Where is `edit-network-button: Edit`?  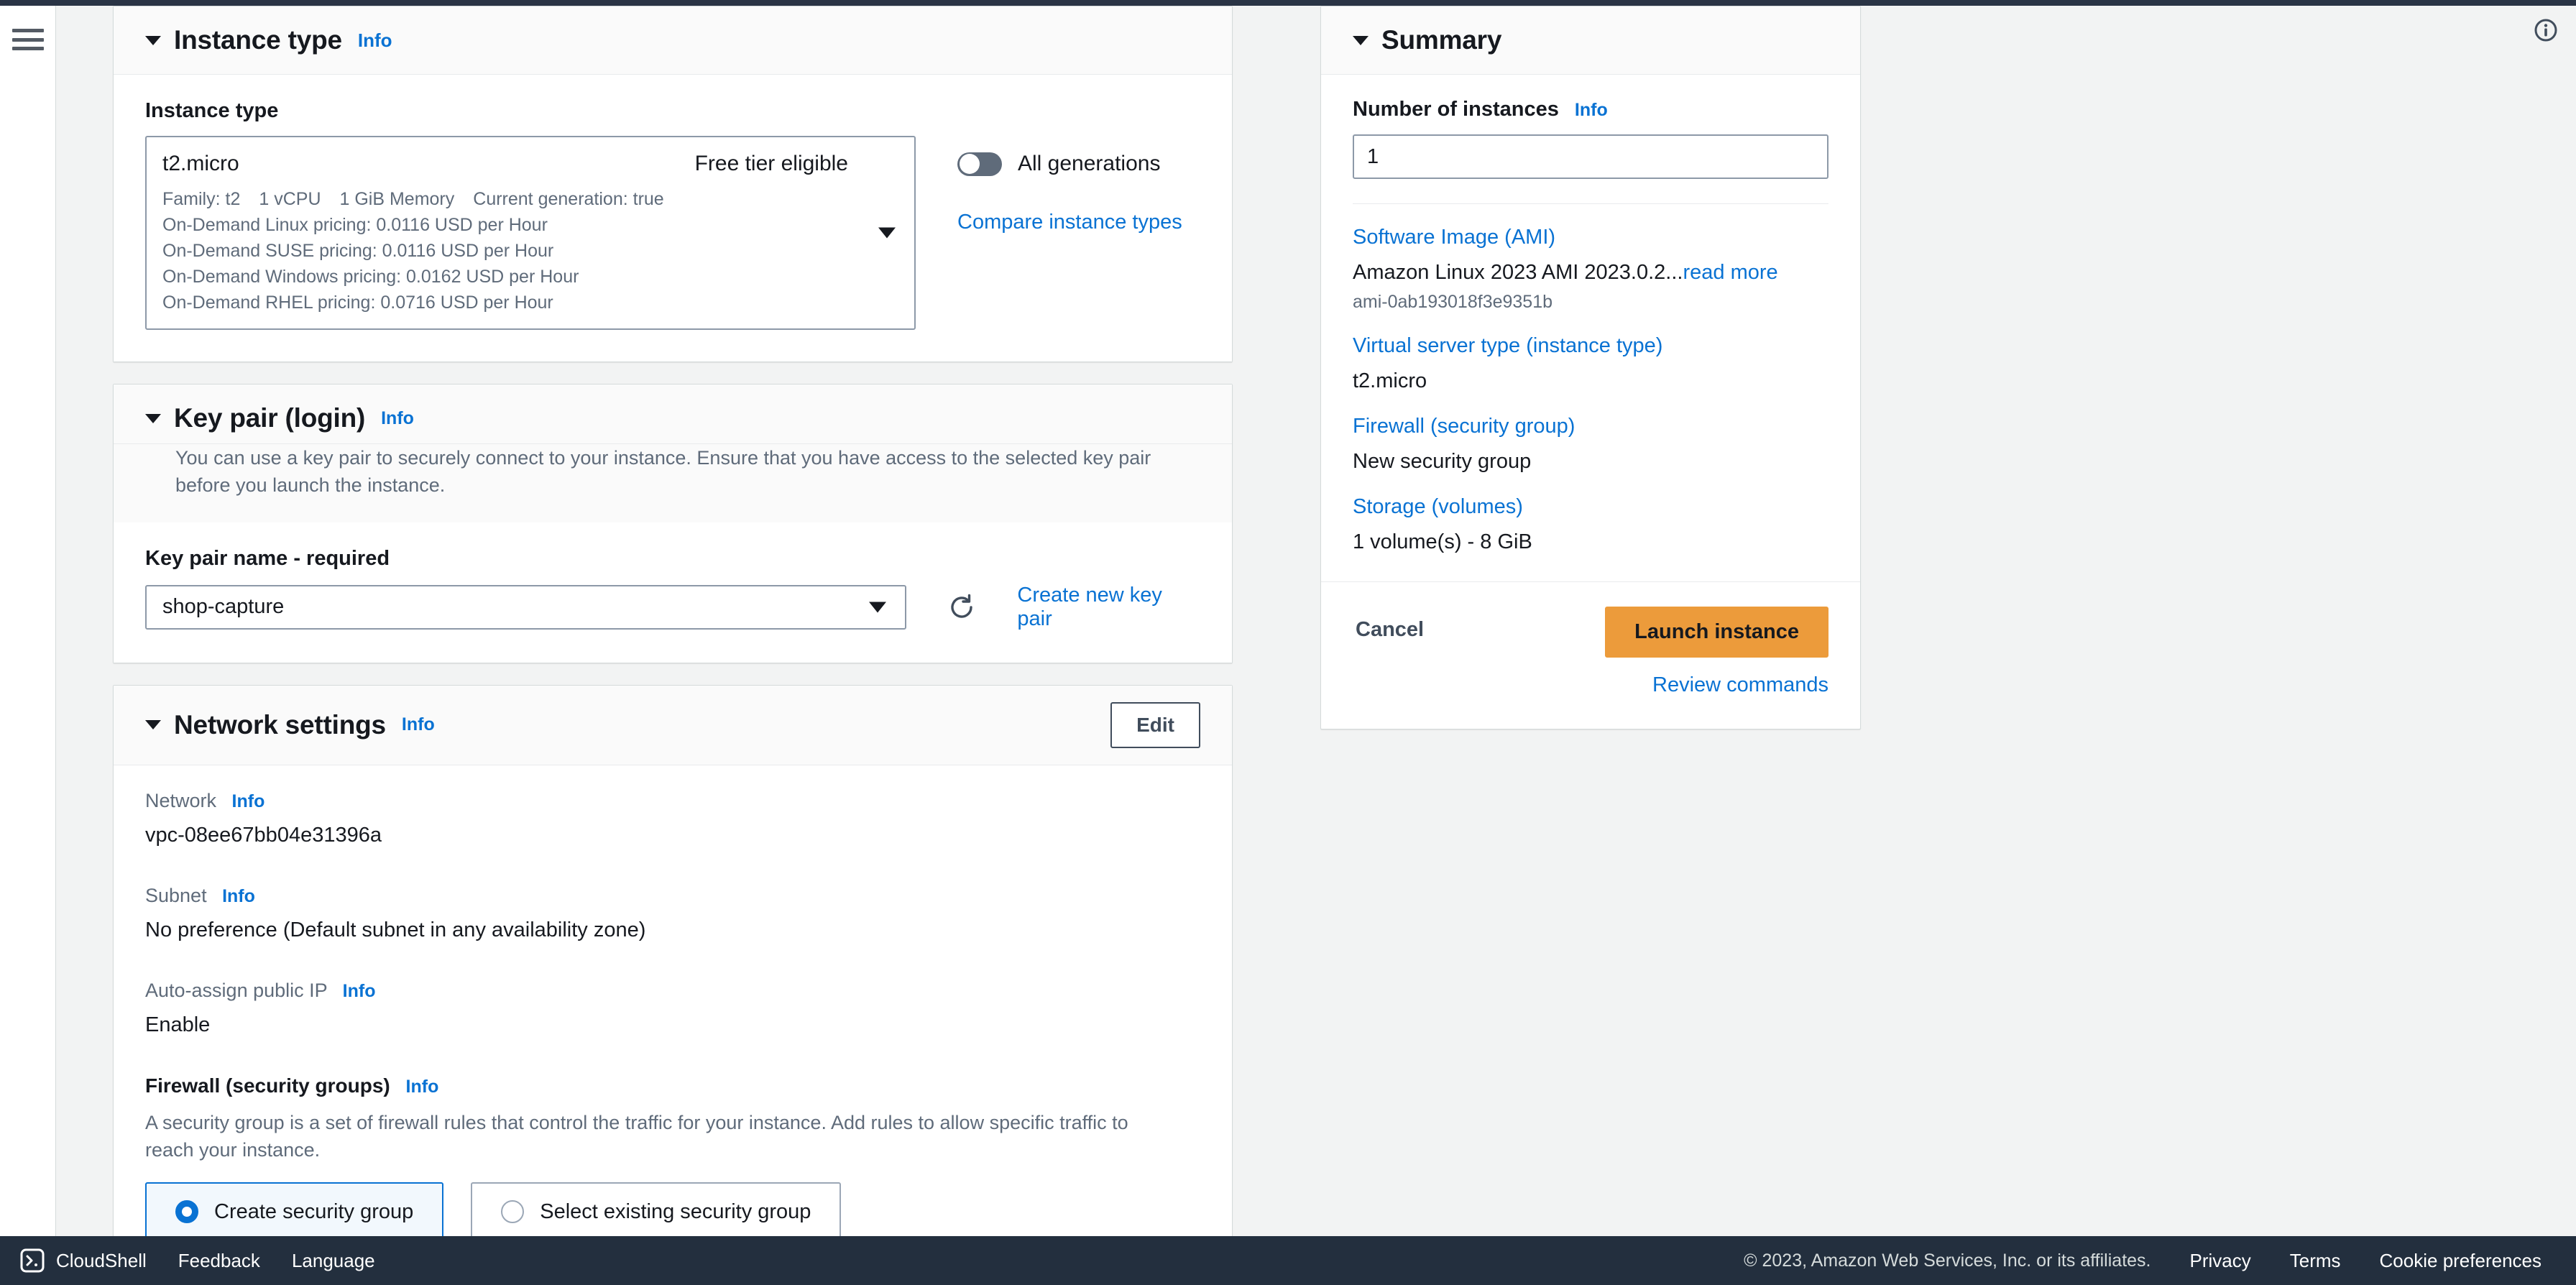 edit-network-button: Edit is located at coordinates (1155, 724).